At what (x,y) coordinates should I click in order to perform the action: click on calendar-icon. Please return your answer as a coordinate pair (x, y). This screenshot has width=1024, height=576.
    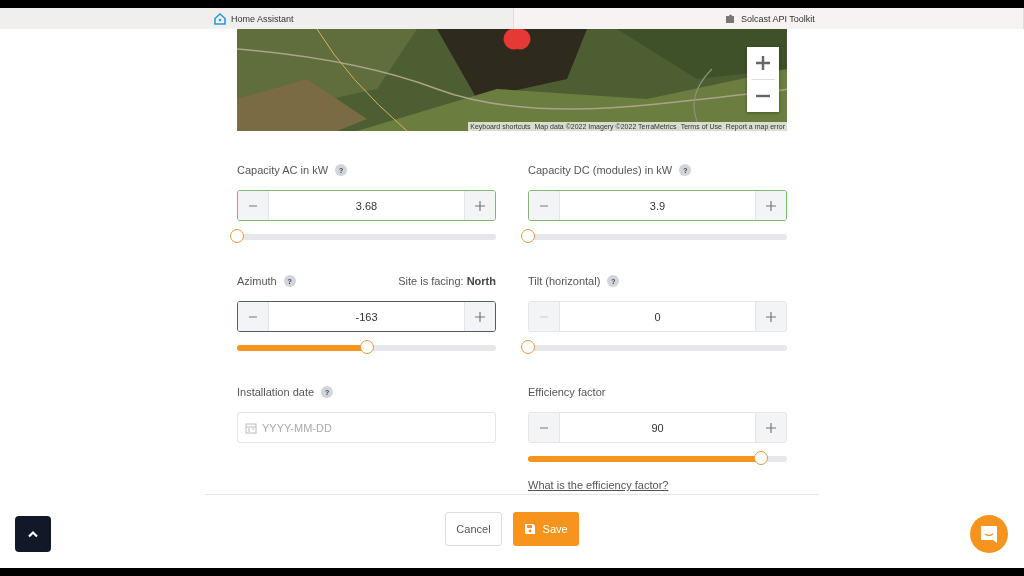
    Looking at the image, I should click on (251, 428).